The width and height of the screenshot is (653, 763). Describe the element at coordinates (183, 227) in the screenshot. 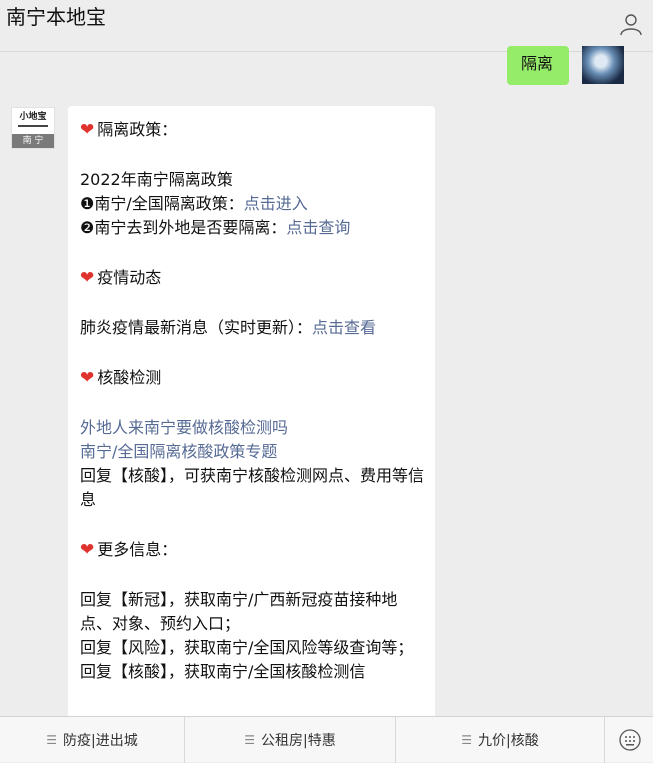

I see `item2-text: ❷南宁去到外地是否要隔离：` at that location.